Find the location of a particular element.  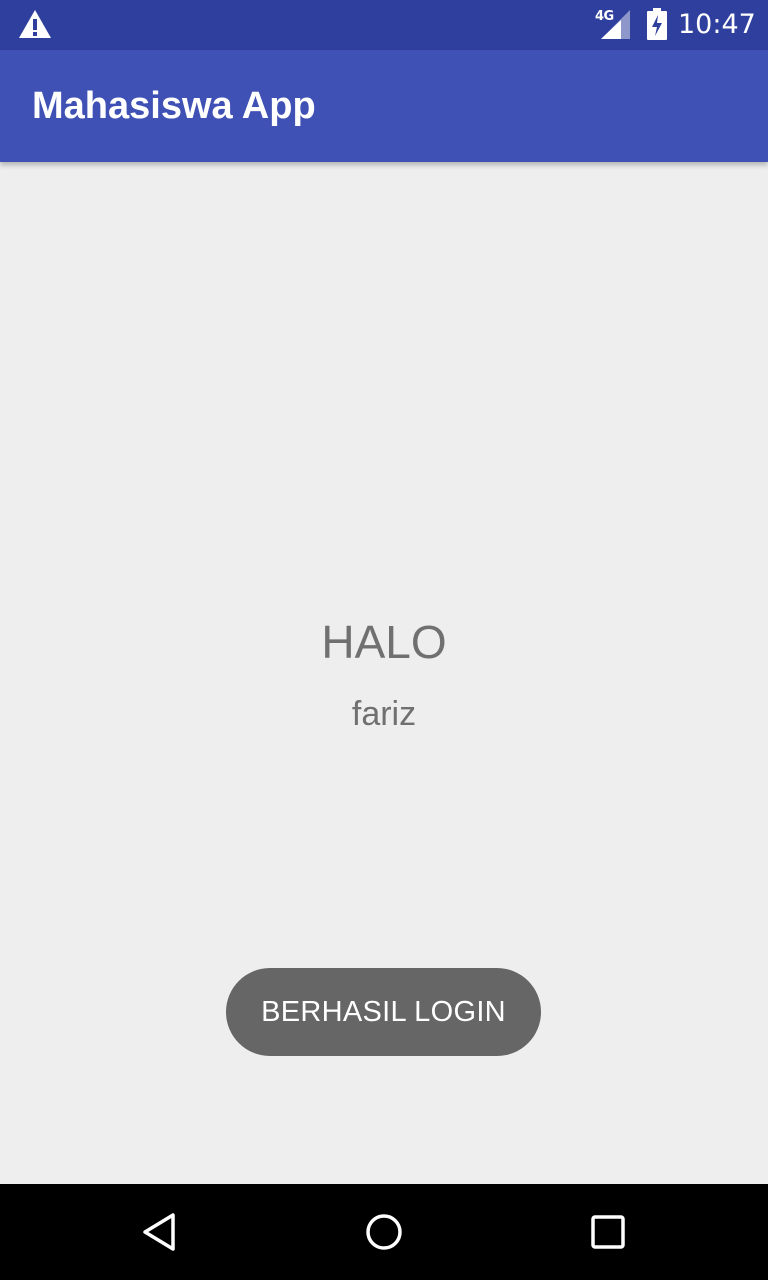

status-time: 10:47 is located at coordinates (717, 24).